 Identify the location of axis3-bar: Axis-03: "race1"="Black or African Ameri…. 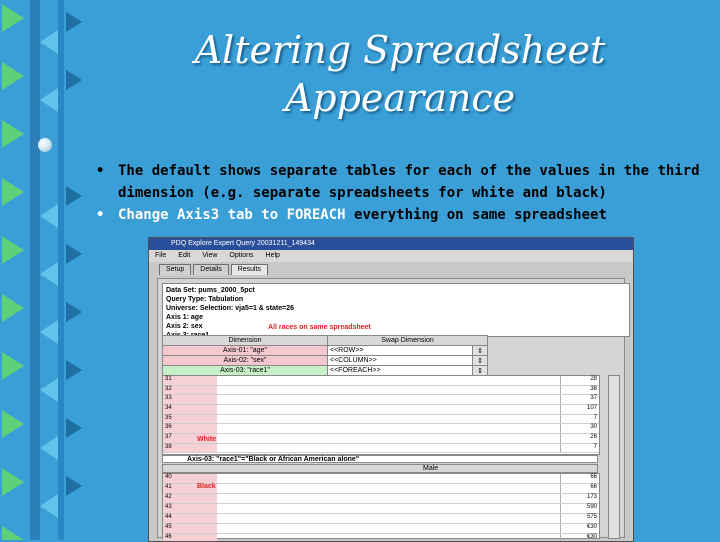
(380, 459).